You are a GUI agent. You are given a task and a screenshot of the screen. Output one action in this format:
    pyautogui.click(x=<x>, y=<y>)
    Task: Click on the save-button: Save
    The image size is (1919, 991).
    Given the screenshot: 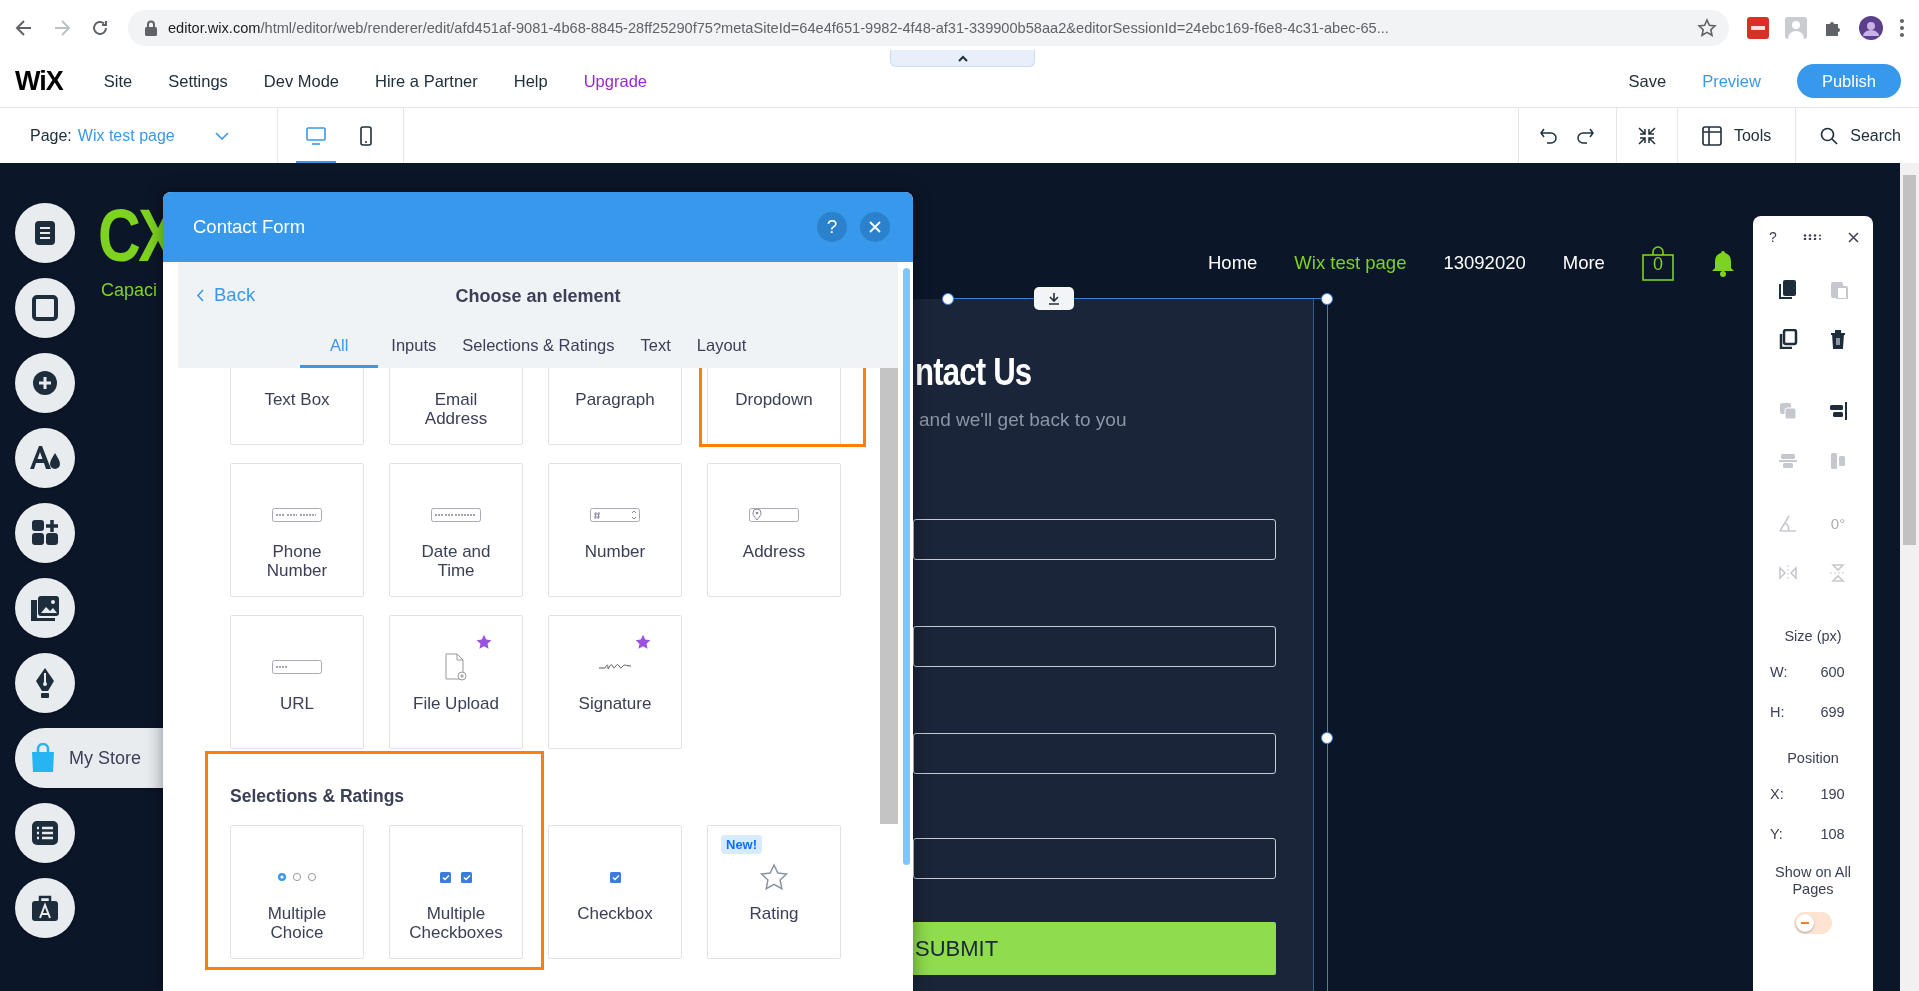 What is the action you would take?
    pyautogui.click(x=1647, y=81)
    